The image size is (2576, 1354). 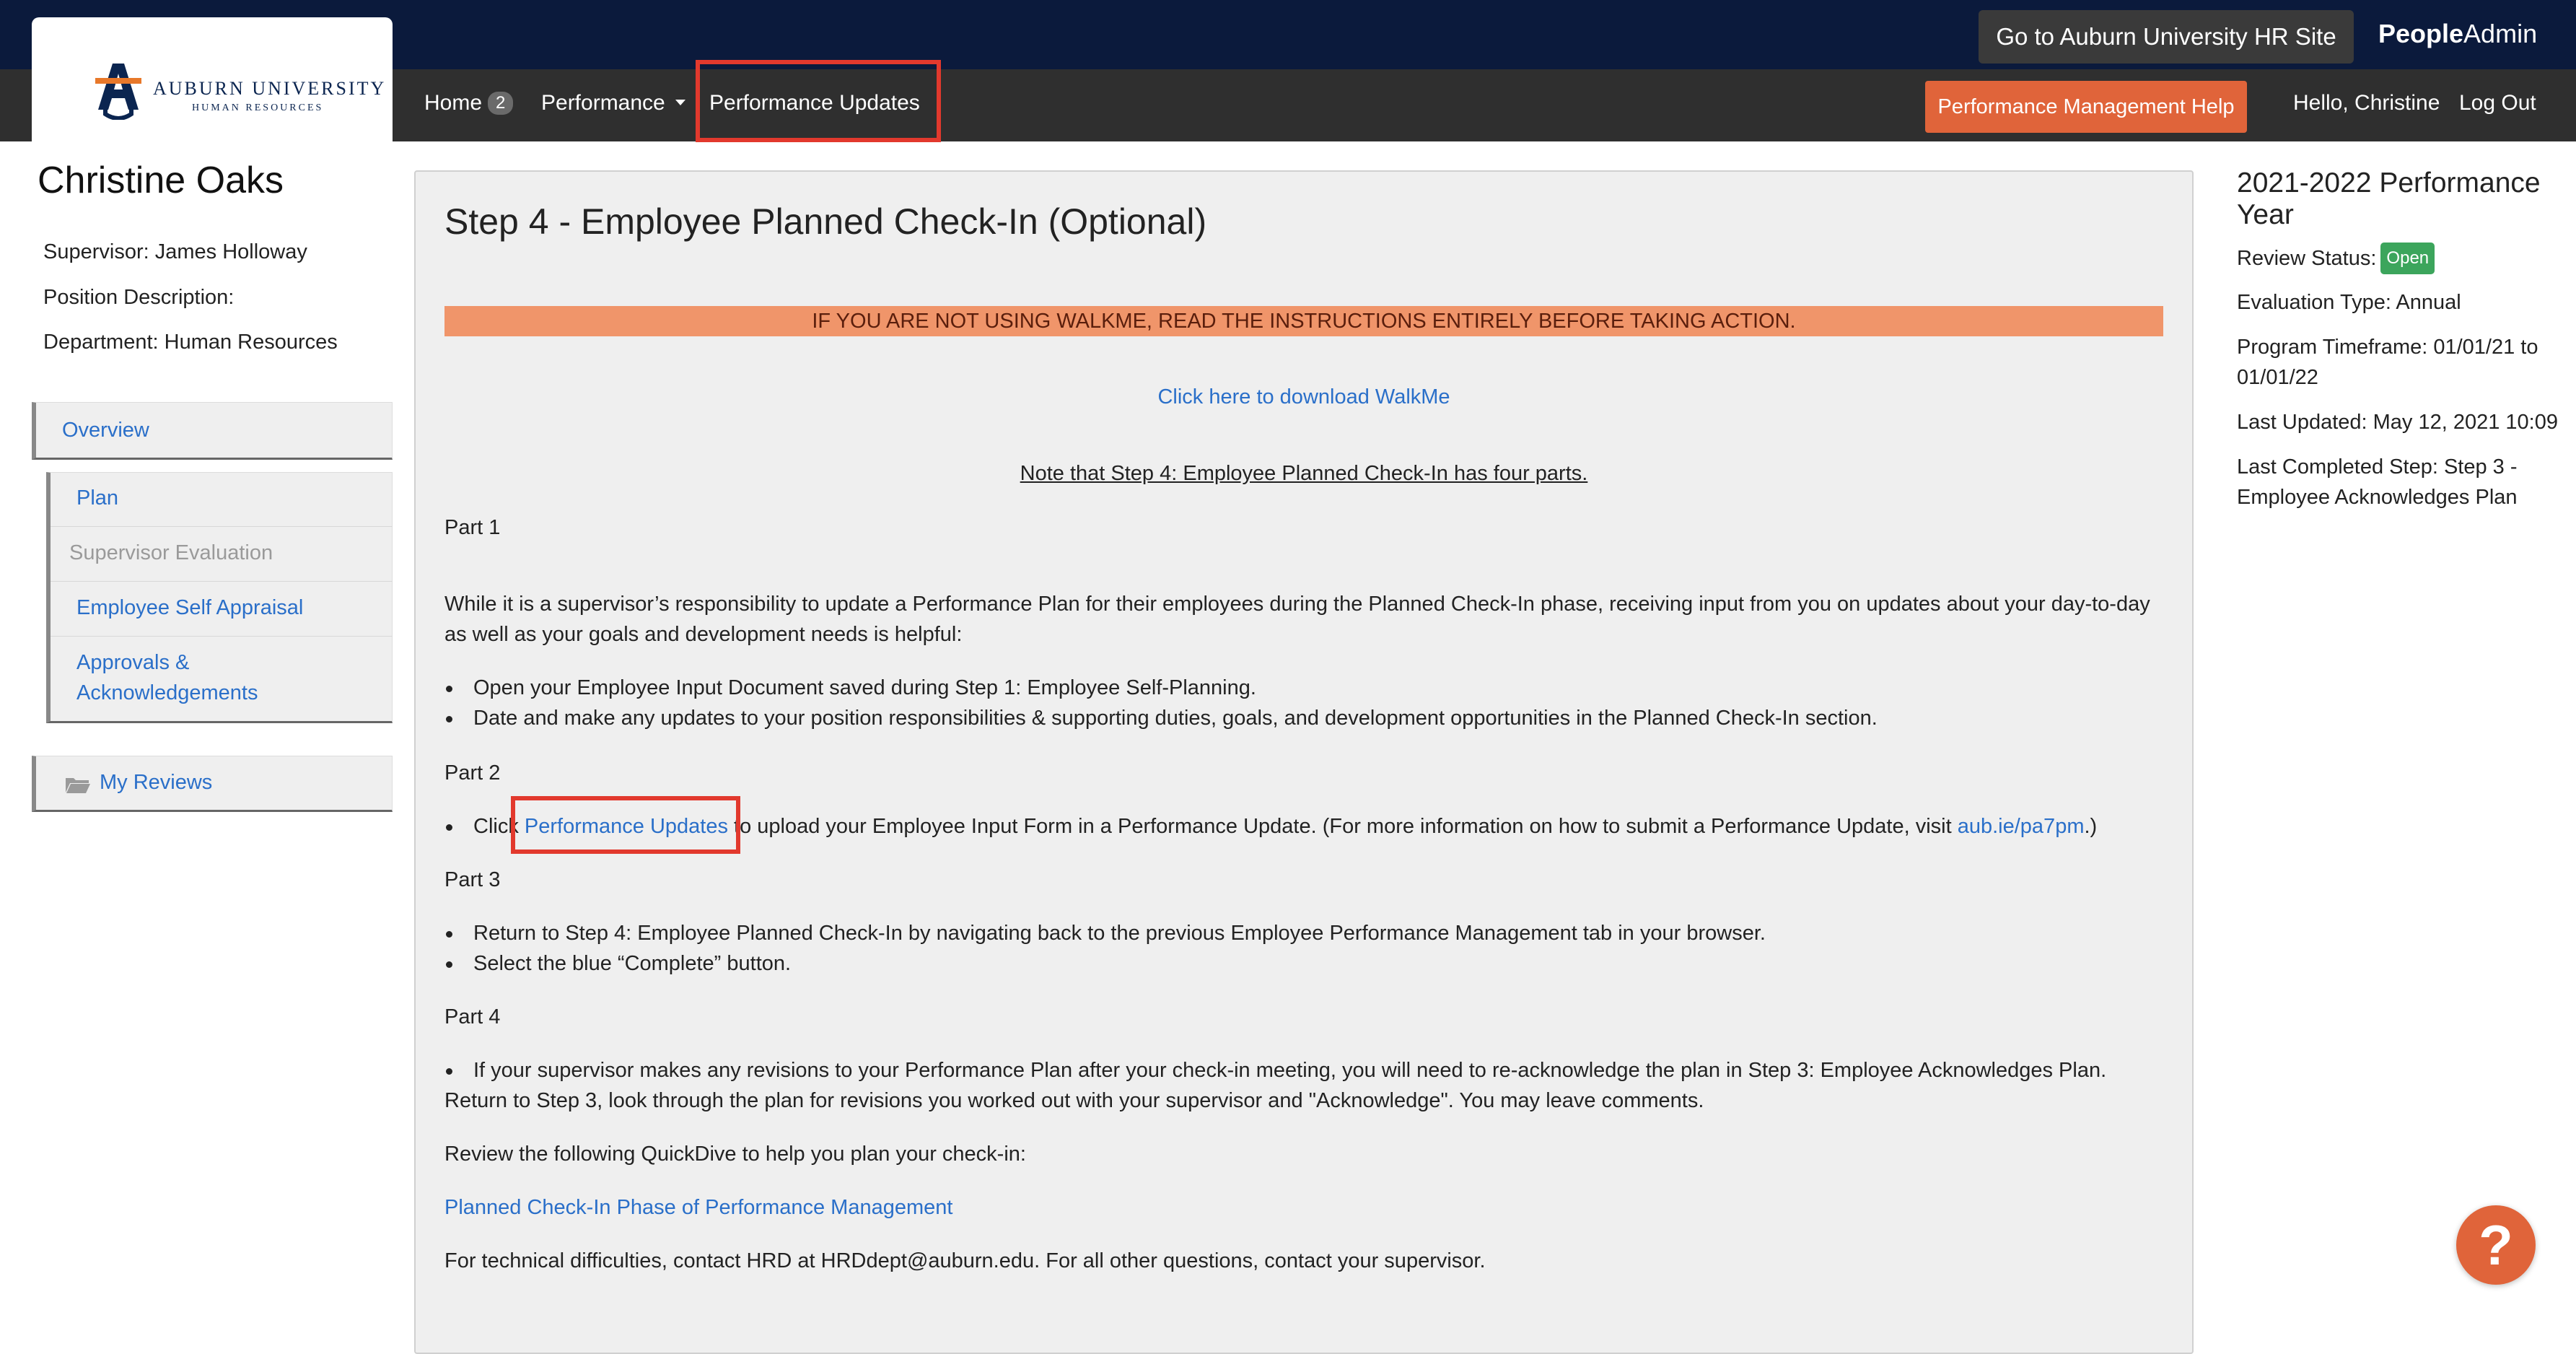 What do you see at coordinates (2497, 103) in the screenshot?
I see `logout-link: Log Out` at bounding box center [2497, 103].